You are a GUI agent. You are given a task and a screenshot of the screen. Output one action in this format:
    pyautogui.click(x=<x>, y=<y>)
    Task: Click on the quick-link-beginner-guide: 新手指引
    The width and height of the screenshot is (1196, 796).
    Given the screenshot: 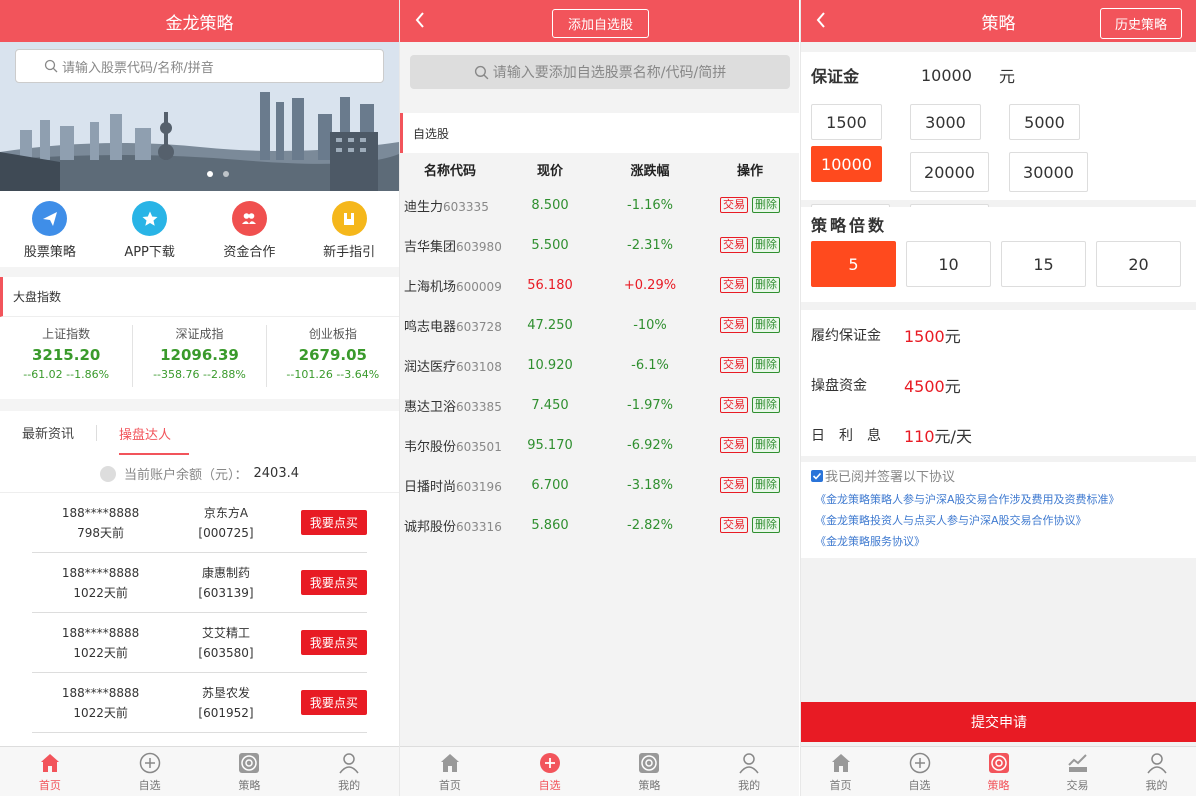 What is the action you would take?
    pyautogui.click(x=349, y=229)
    